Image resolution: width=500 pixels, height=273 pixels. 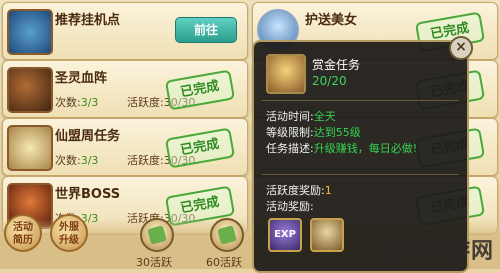 What do you see at coordinates (301, 116) in the screenshot?
I see `time-row: 活动时间:全天` at bounding box center [301, 116].